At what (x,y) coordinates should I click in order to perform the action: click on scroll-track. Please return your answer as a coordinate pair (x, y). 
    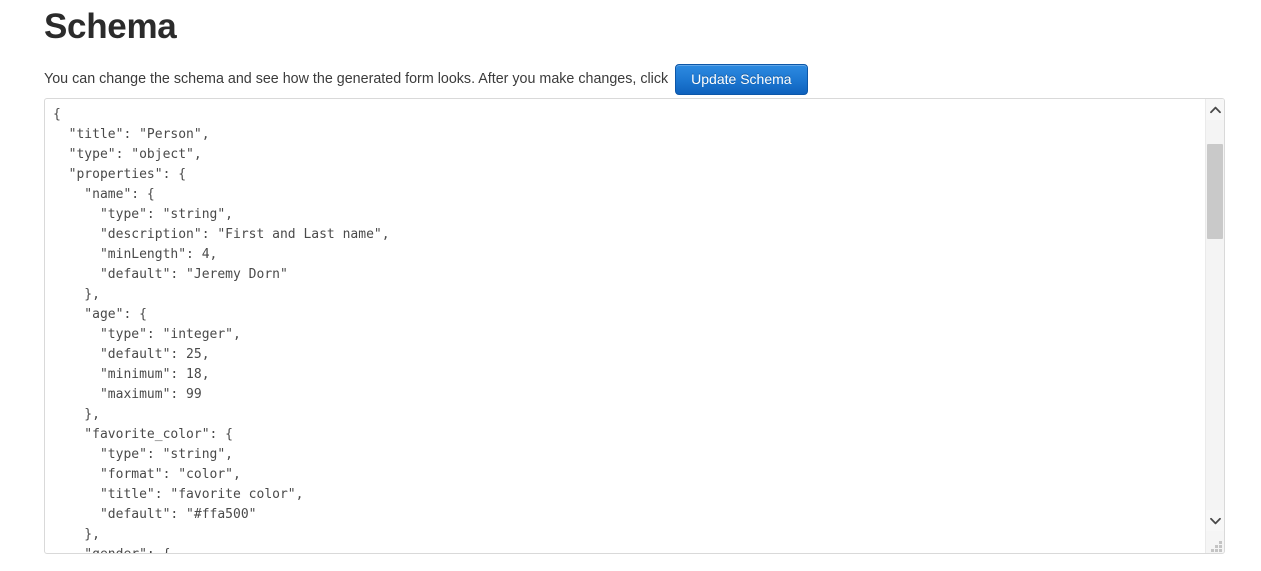
    Looking at the image, I should click on (1215, 325).